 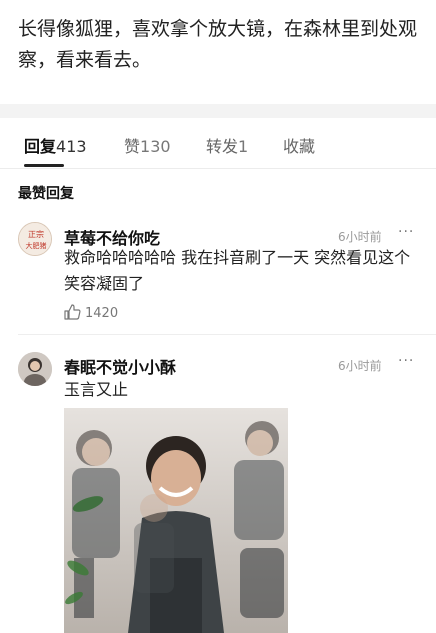 I want to click on tab-replies-label: 回复, so click(x=40, y=146).